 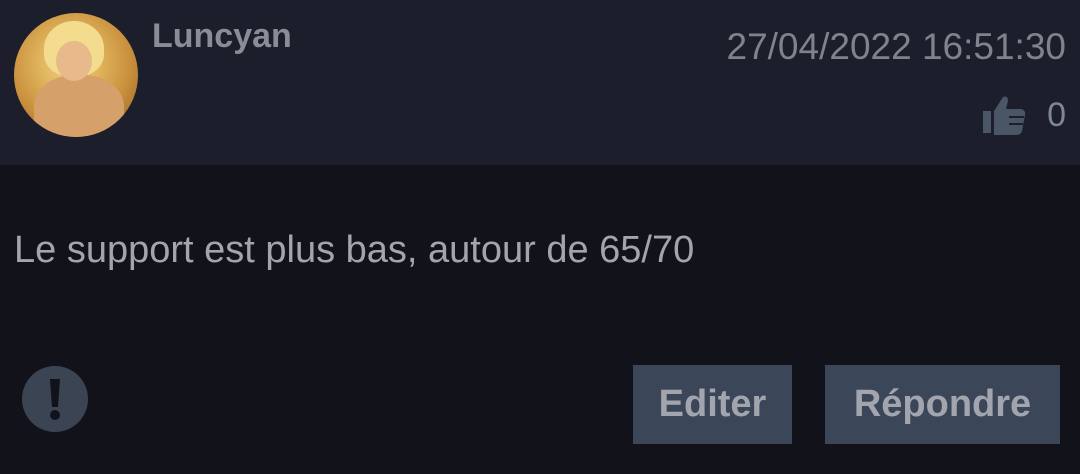 I want to click on avatar, so click(x=76, y=75).